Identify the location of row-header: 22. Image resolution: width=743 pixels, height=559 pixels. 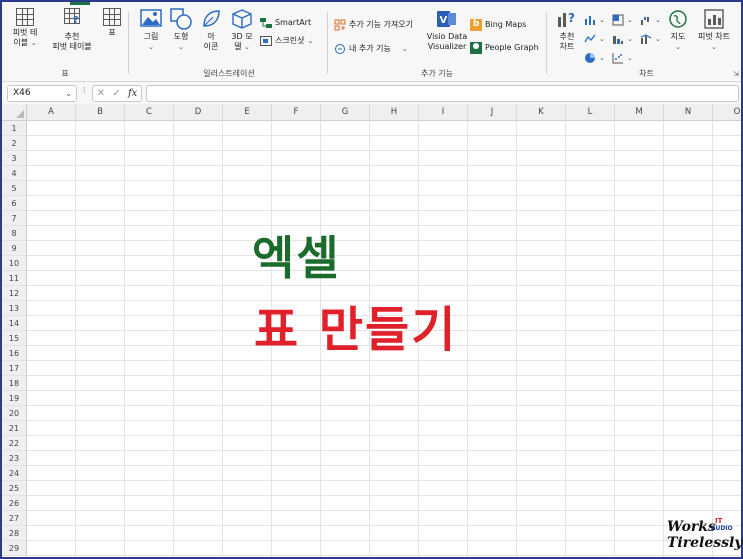
(14, 443).